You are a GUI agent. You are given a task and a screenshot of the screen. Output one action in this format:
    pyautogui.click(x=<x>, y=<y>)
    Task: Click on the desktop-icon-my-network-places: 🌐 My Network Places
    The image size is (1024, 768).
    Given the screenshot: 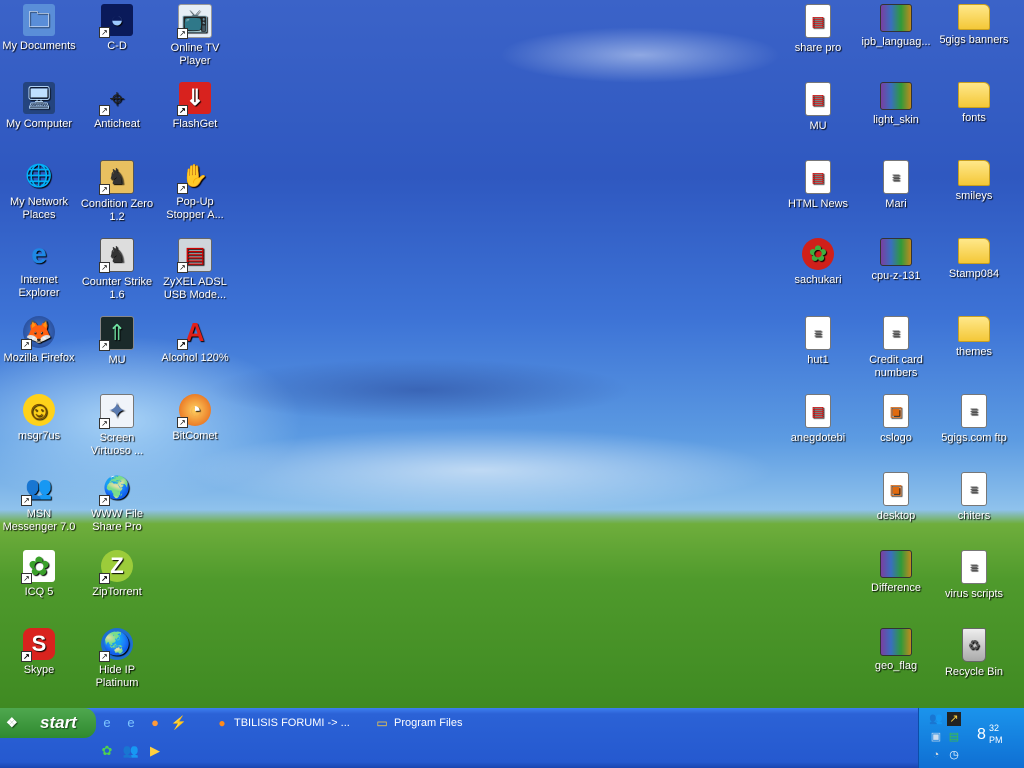 What is the action you would take?
    pyautogui.click(x=39, y=190)
    